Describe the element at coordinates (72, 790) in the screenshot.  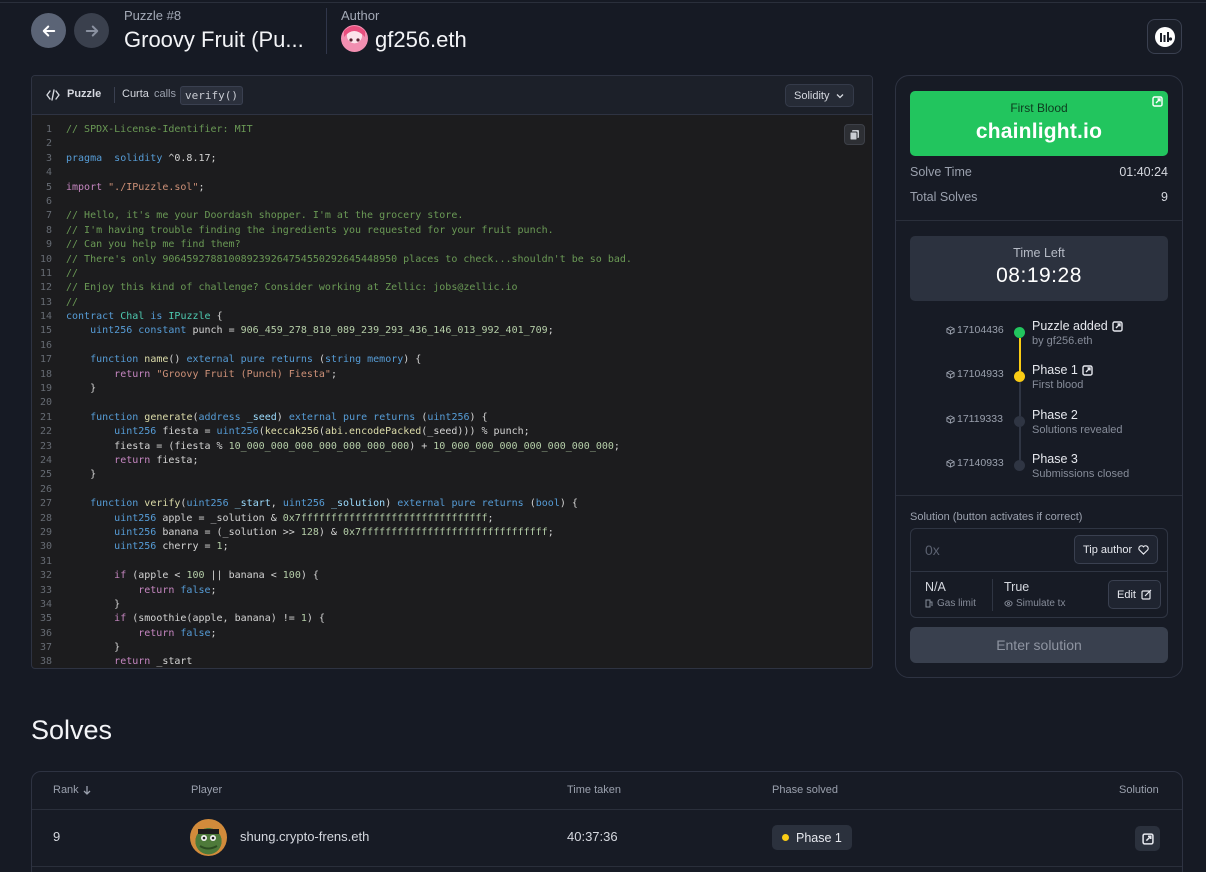
I see `column-header-rank: Rank` at that location.